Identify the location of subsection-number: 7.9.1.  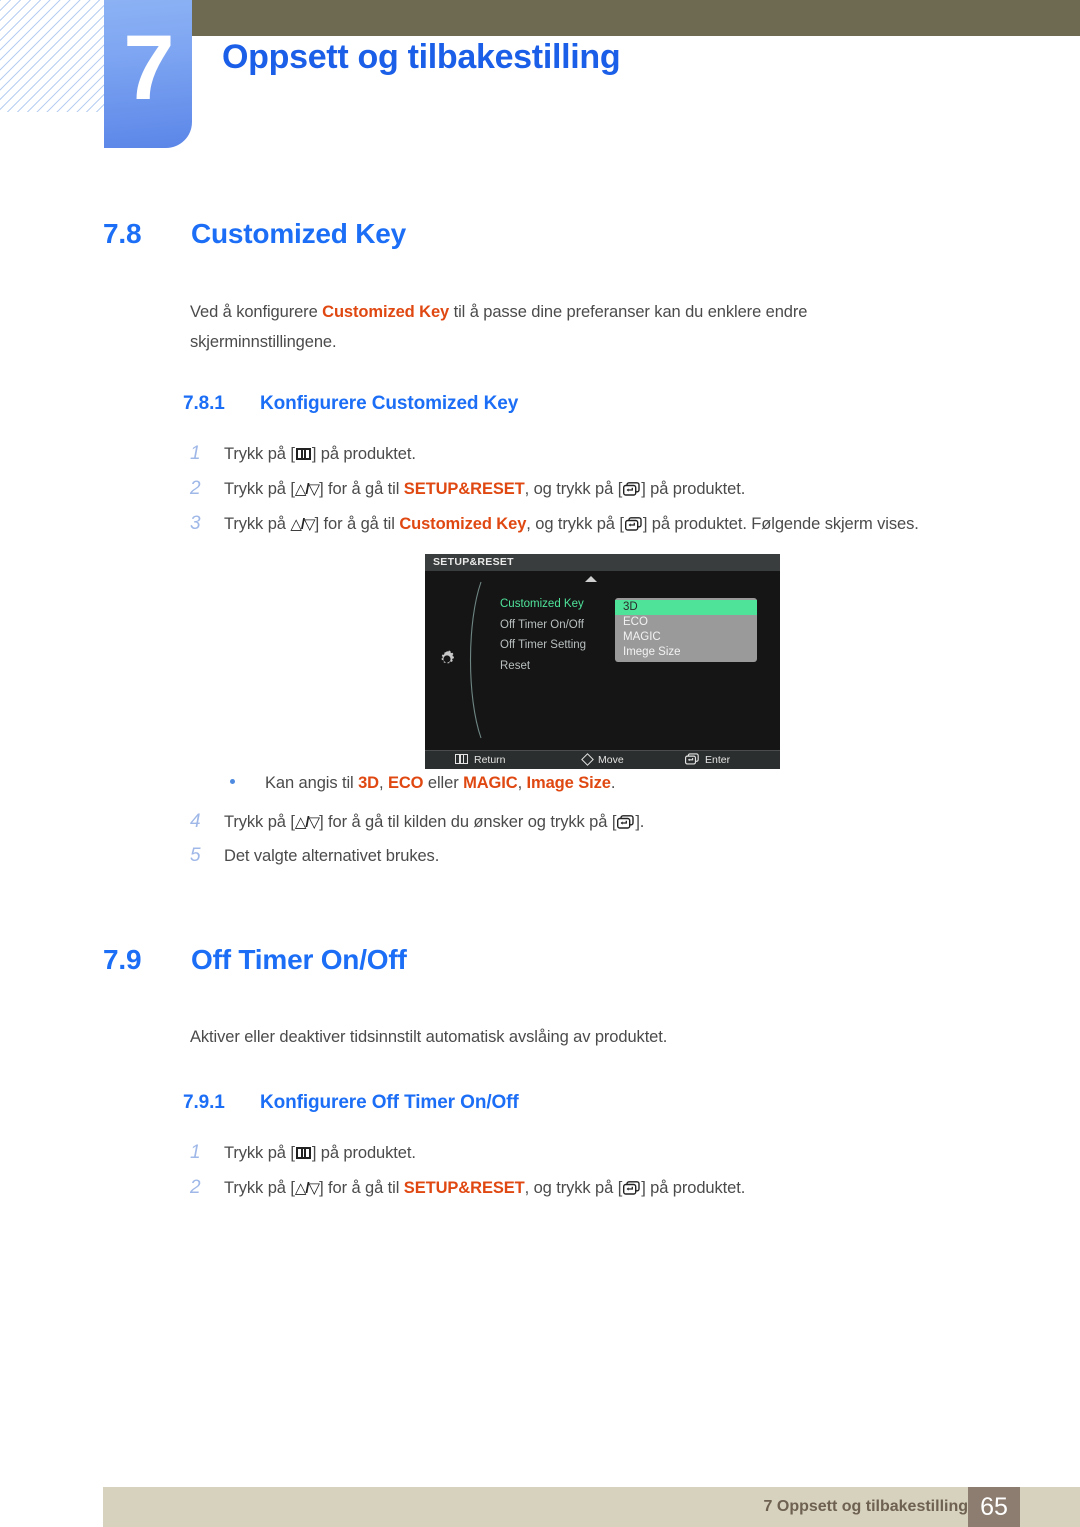
(204, 1102).